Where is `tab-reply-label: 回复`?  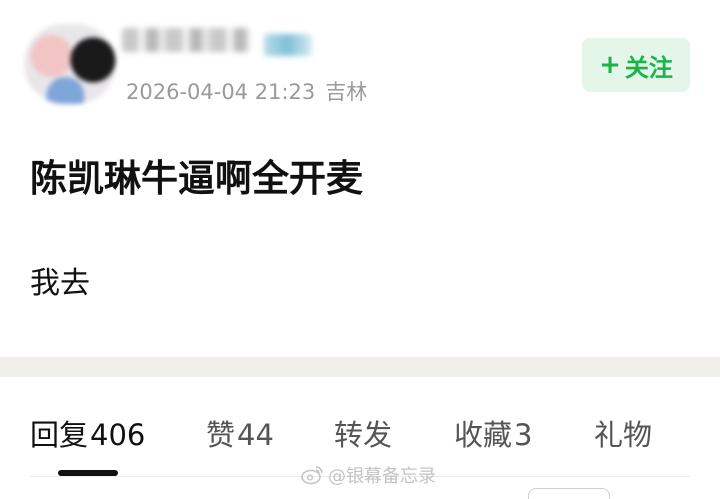
tab-reply-label: 回复 is located at coordinates (59, 435).